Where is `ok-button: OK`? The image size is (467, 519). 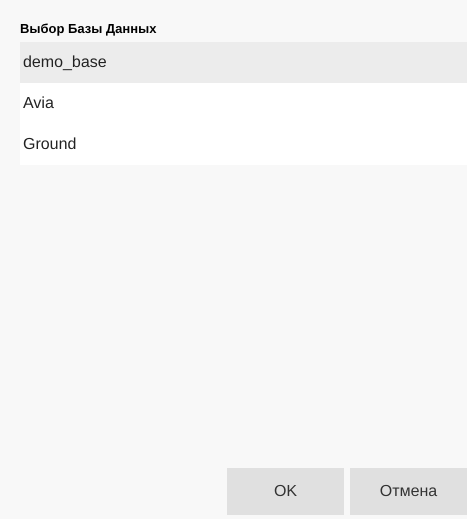
ok-button: OK is located at coordinates (285, 491).